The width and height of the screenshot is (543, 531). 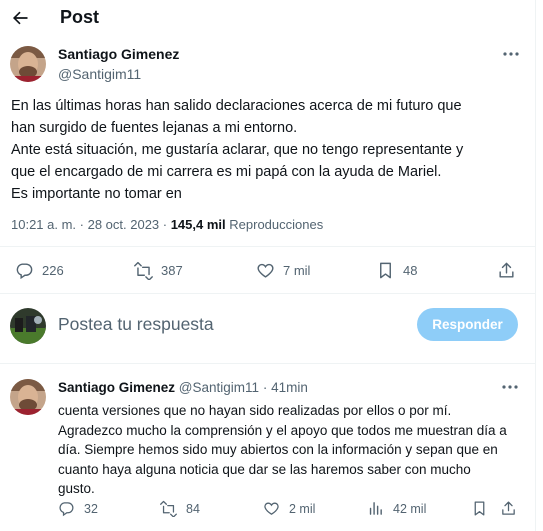 I want to click on reply-author-name: Santiago Gimenez, so click(x=116, y=387).